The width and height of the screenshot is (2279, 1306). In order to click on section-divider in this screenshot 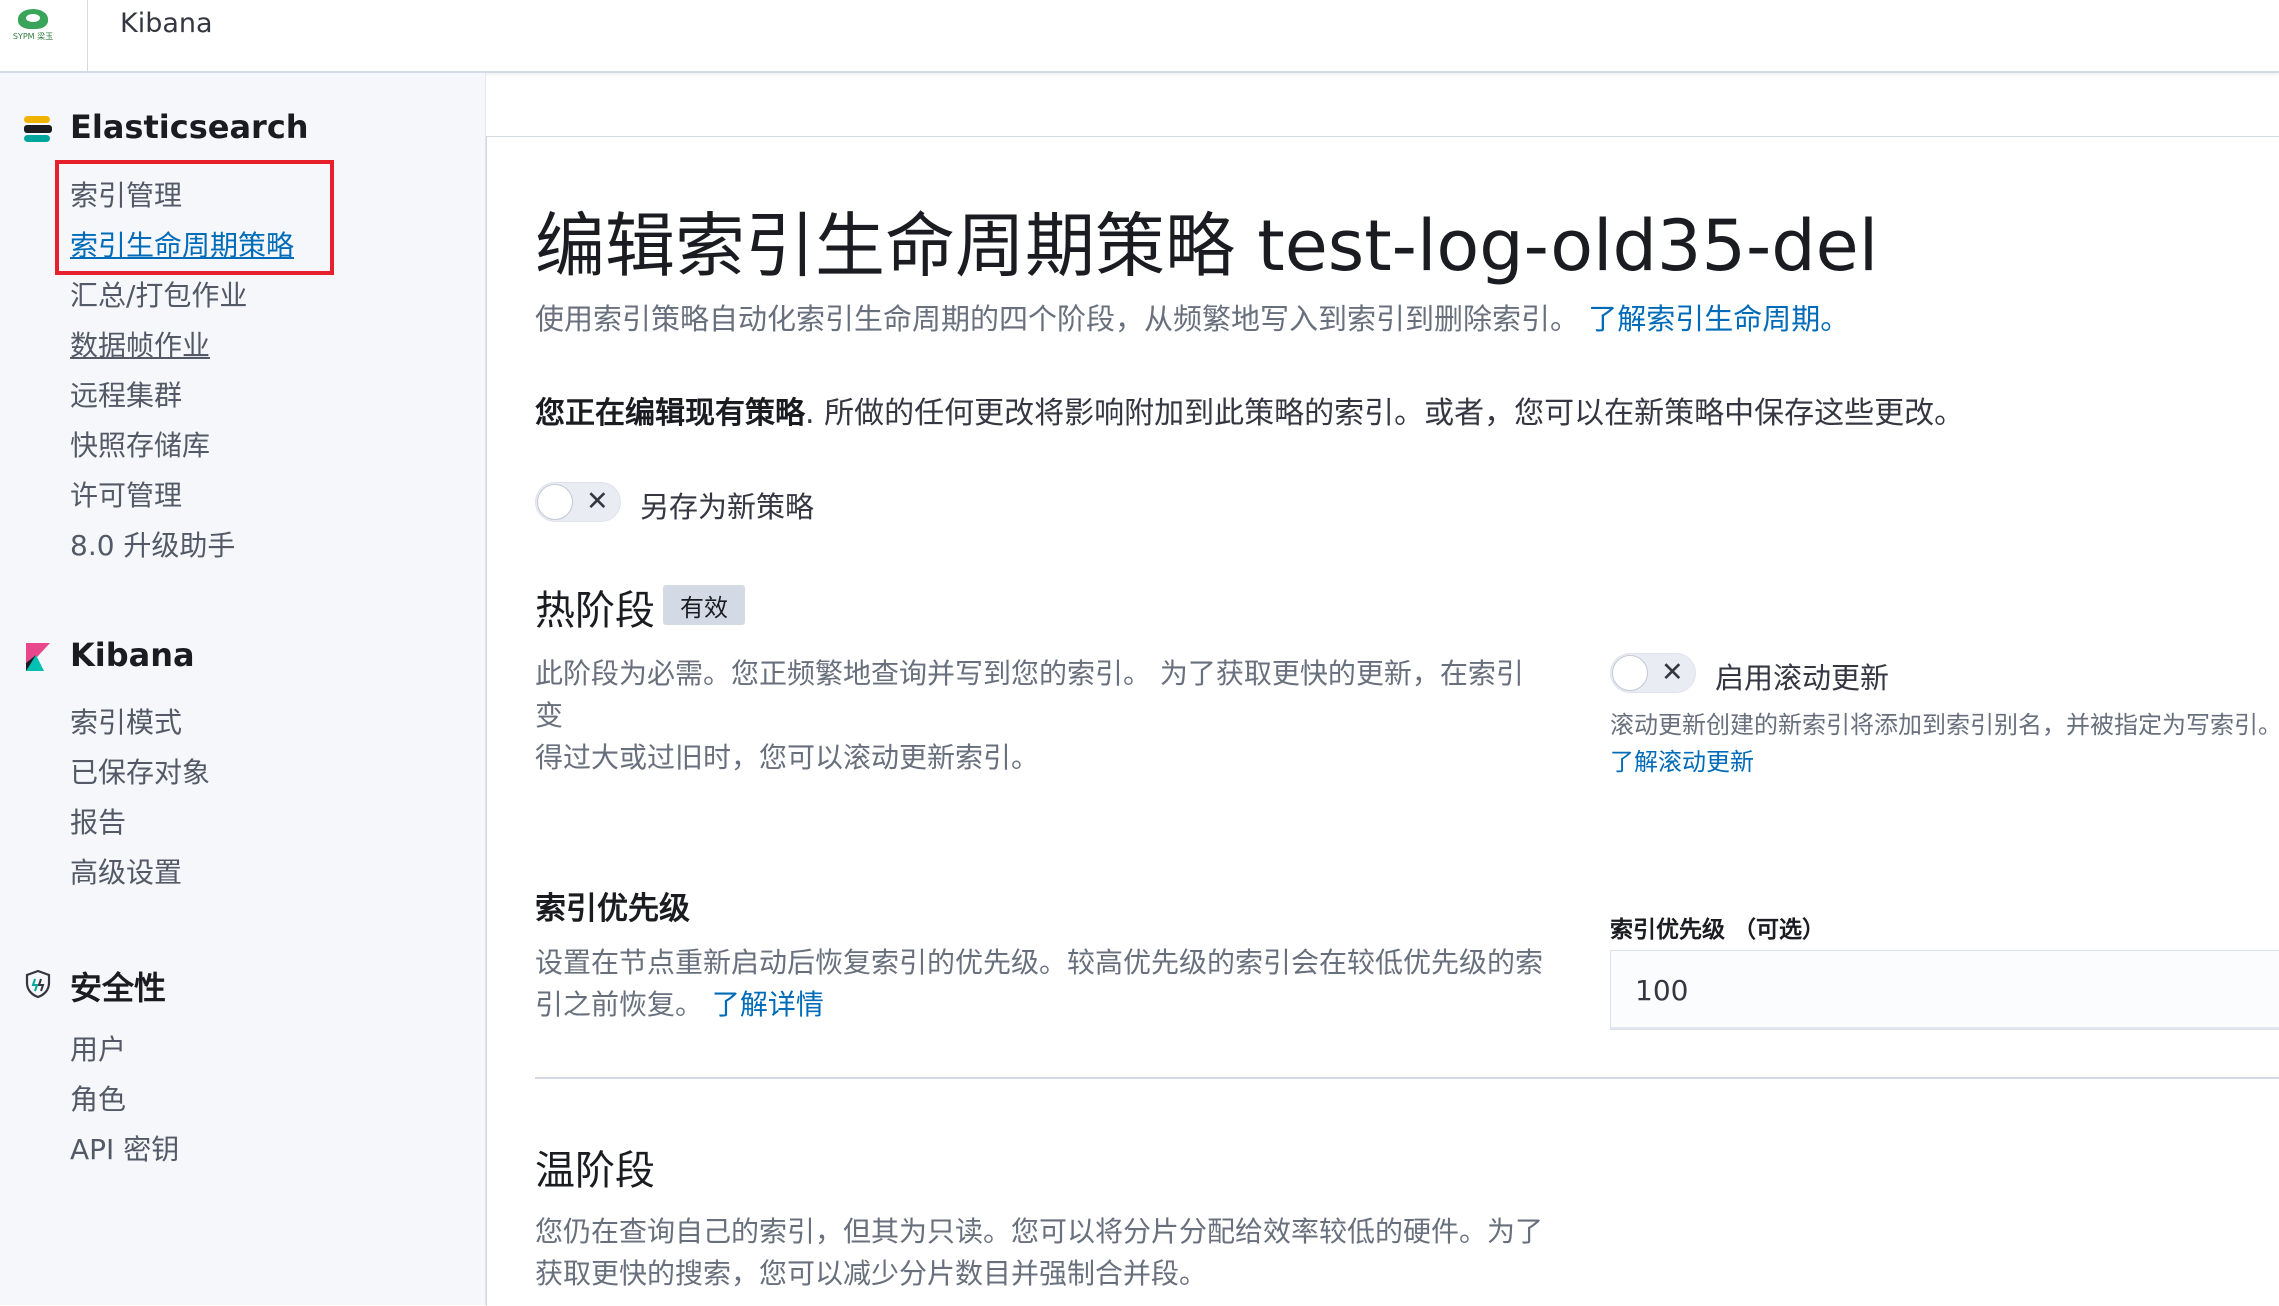, I will do `click(1407, 1078)`.